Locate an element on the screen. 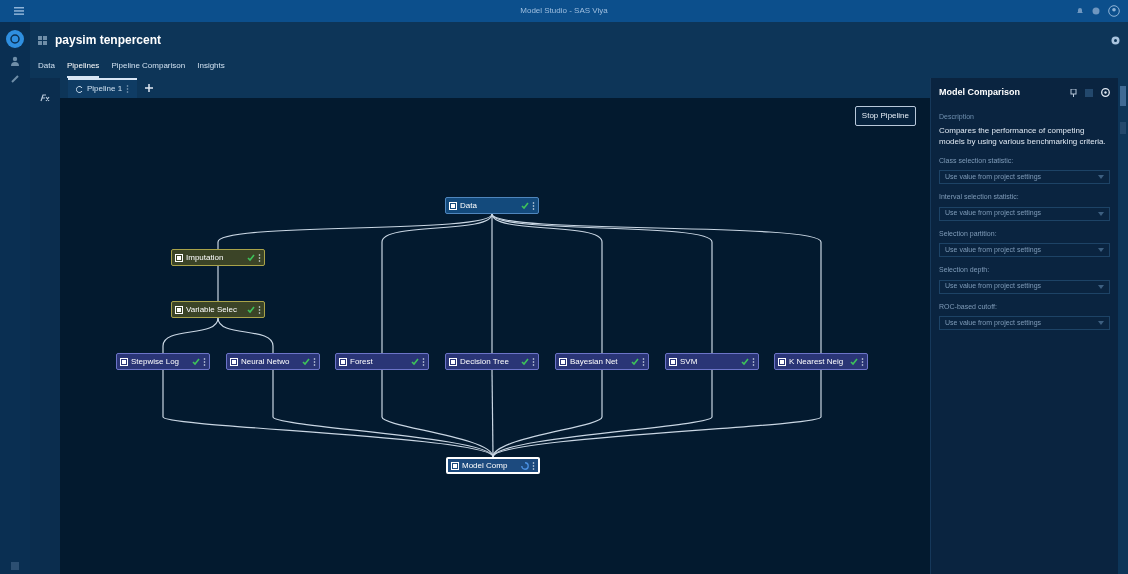 The height and width of the screenshot is (574, 1128). project-title: paysim tenpercent is located at coordinates (108, 40).